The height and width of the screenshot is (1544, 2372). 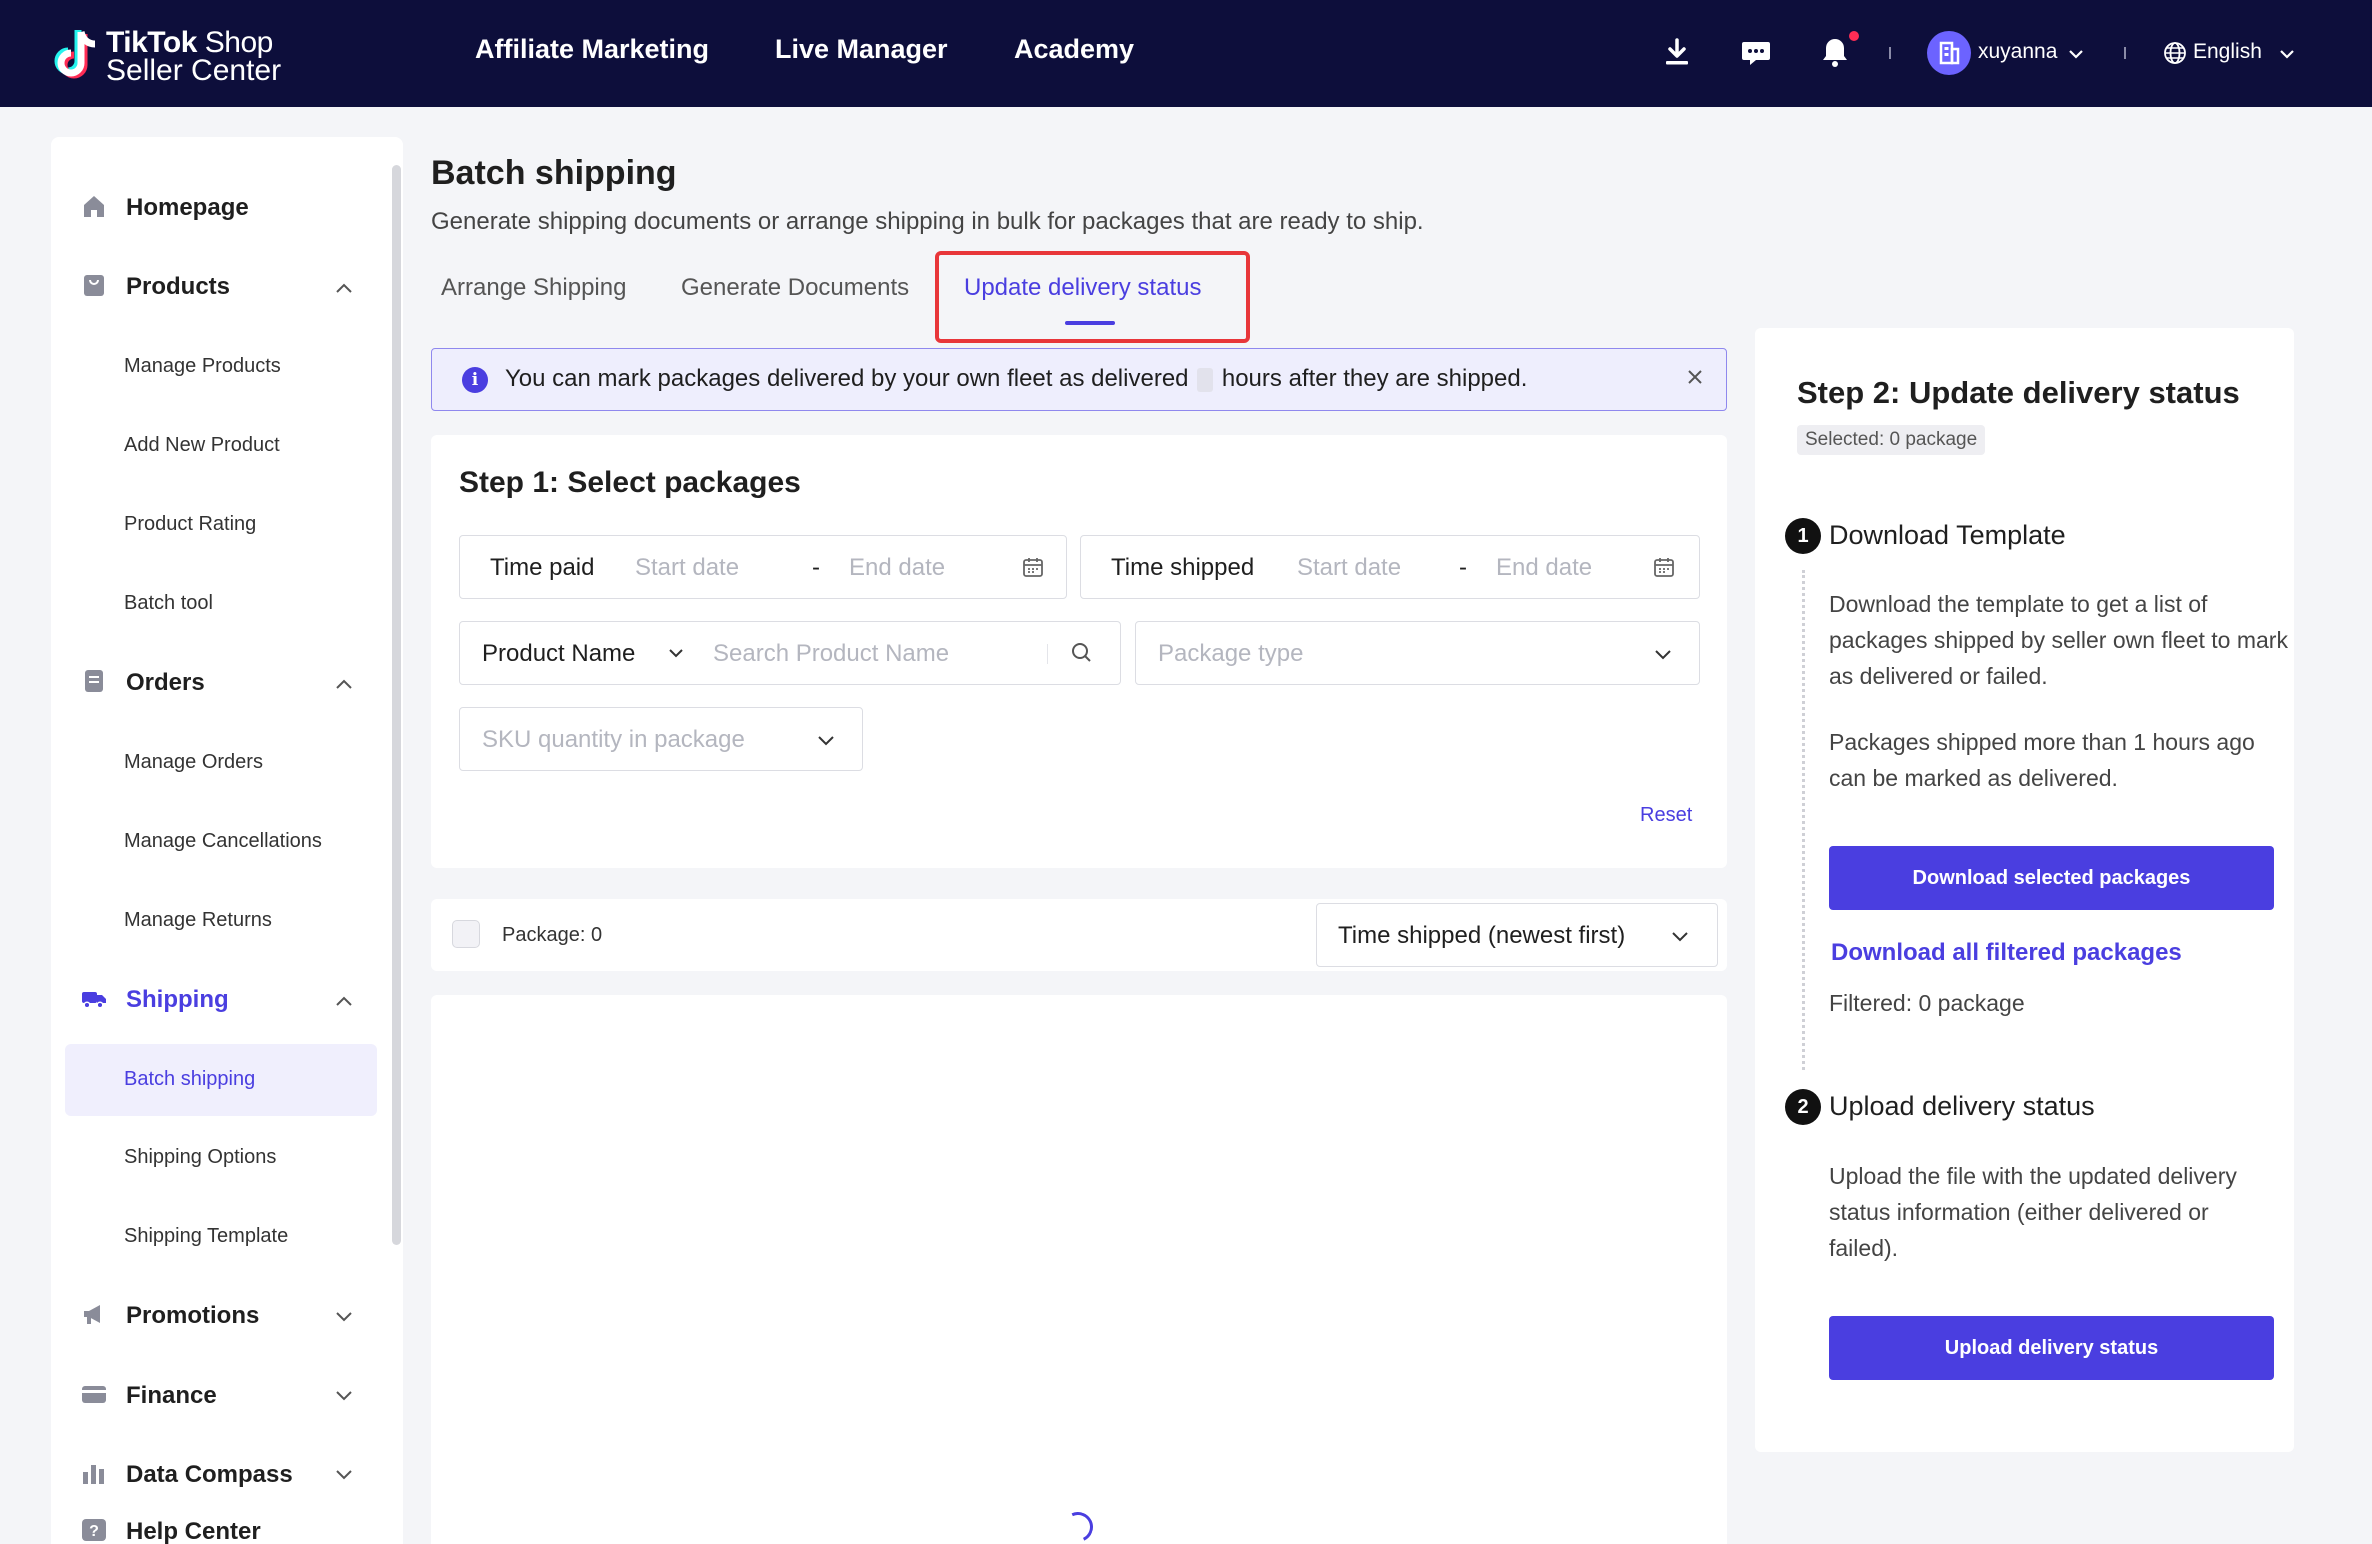 What do you see at coordinates (2018, 392) in the screenshot?
I see `step2-title: Step 2: Update delivery status` at bounding box center [2018, 392].